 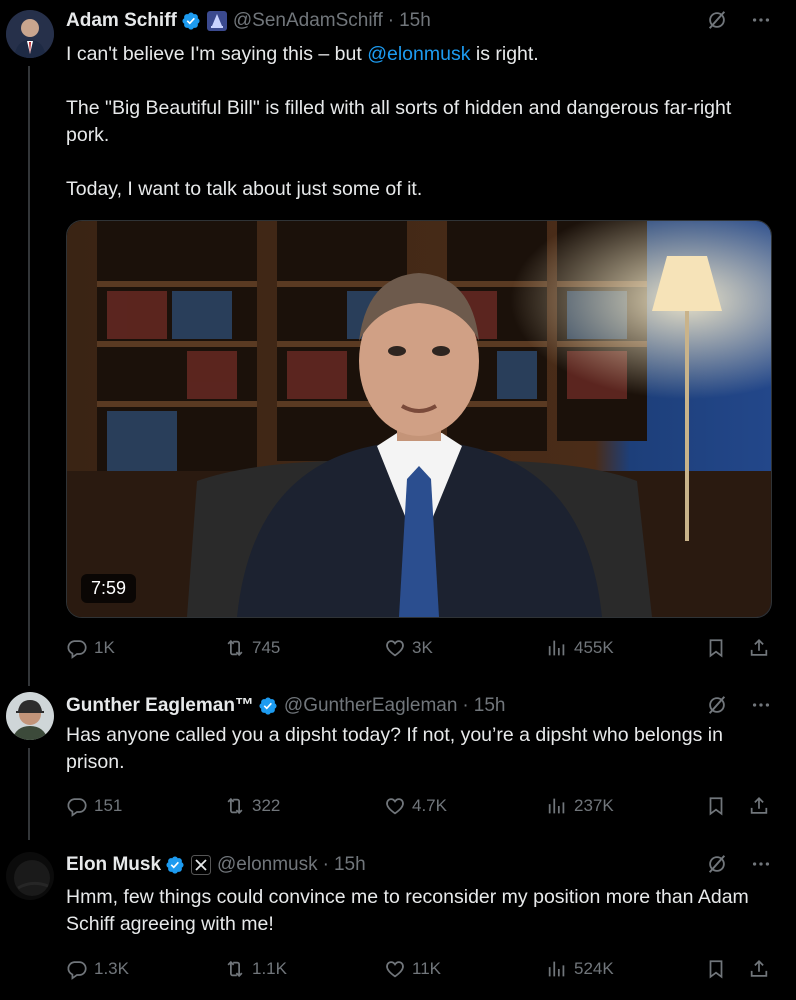 I want to click on reply-button: 1.3K, so click(x=97, y=969).